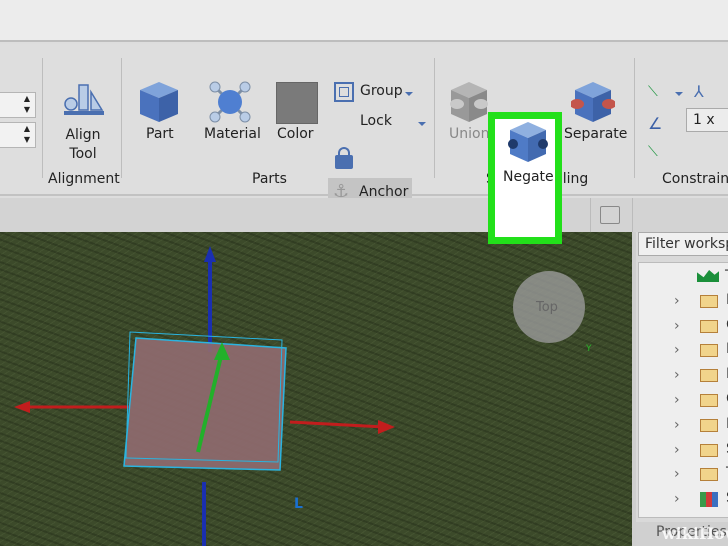  Describe the element at coordinates (683, 244) in the screenshot. I see `filter-workspace-input: Filter workspace` at that location.